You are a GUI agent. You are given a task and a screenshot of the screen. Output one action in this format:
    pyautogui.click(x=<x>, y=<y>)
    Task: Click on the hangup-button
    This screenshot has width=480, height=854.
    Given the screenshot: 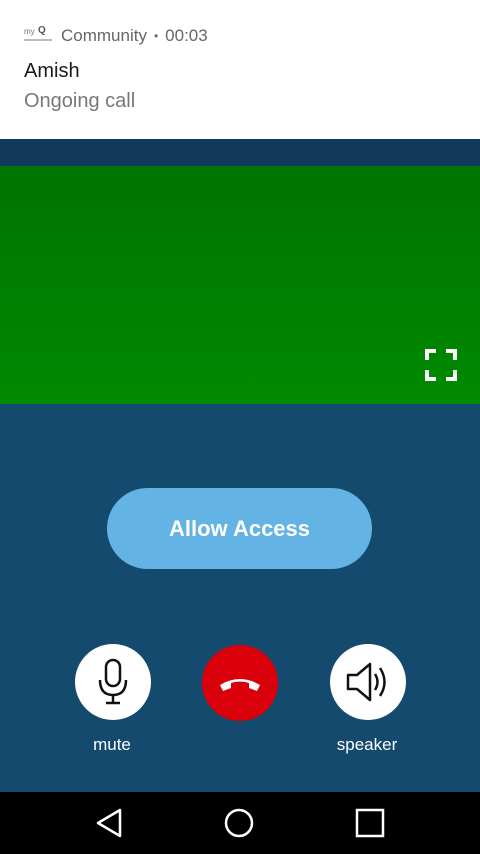 What is the action you would take?
    pyautogui.click(x=240, y=683)
    